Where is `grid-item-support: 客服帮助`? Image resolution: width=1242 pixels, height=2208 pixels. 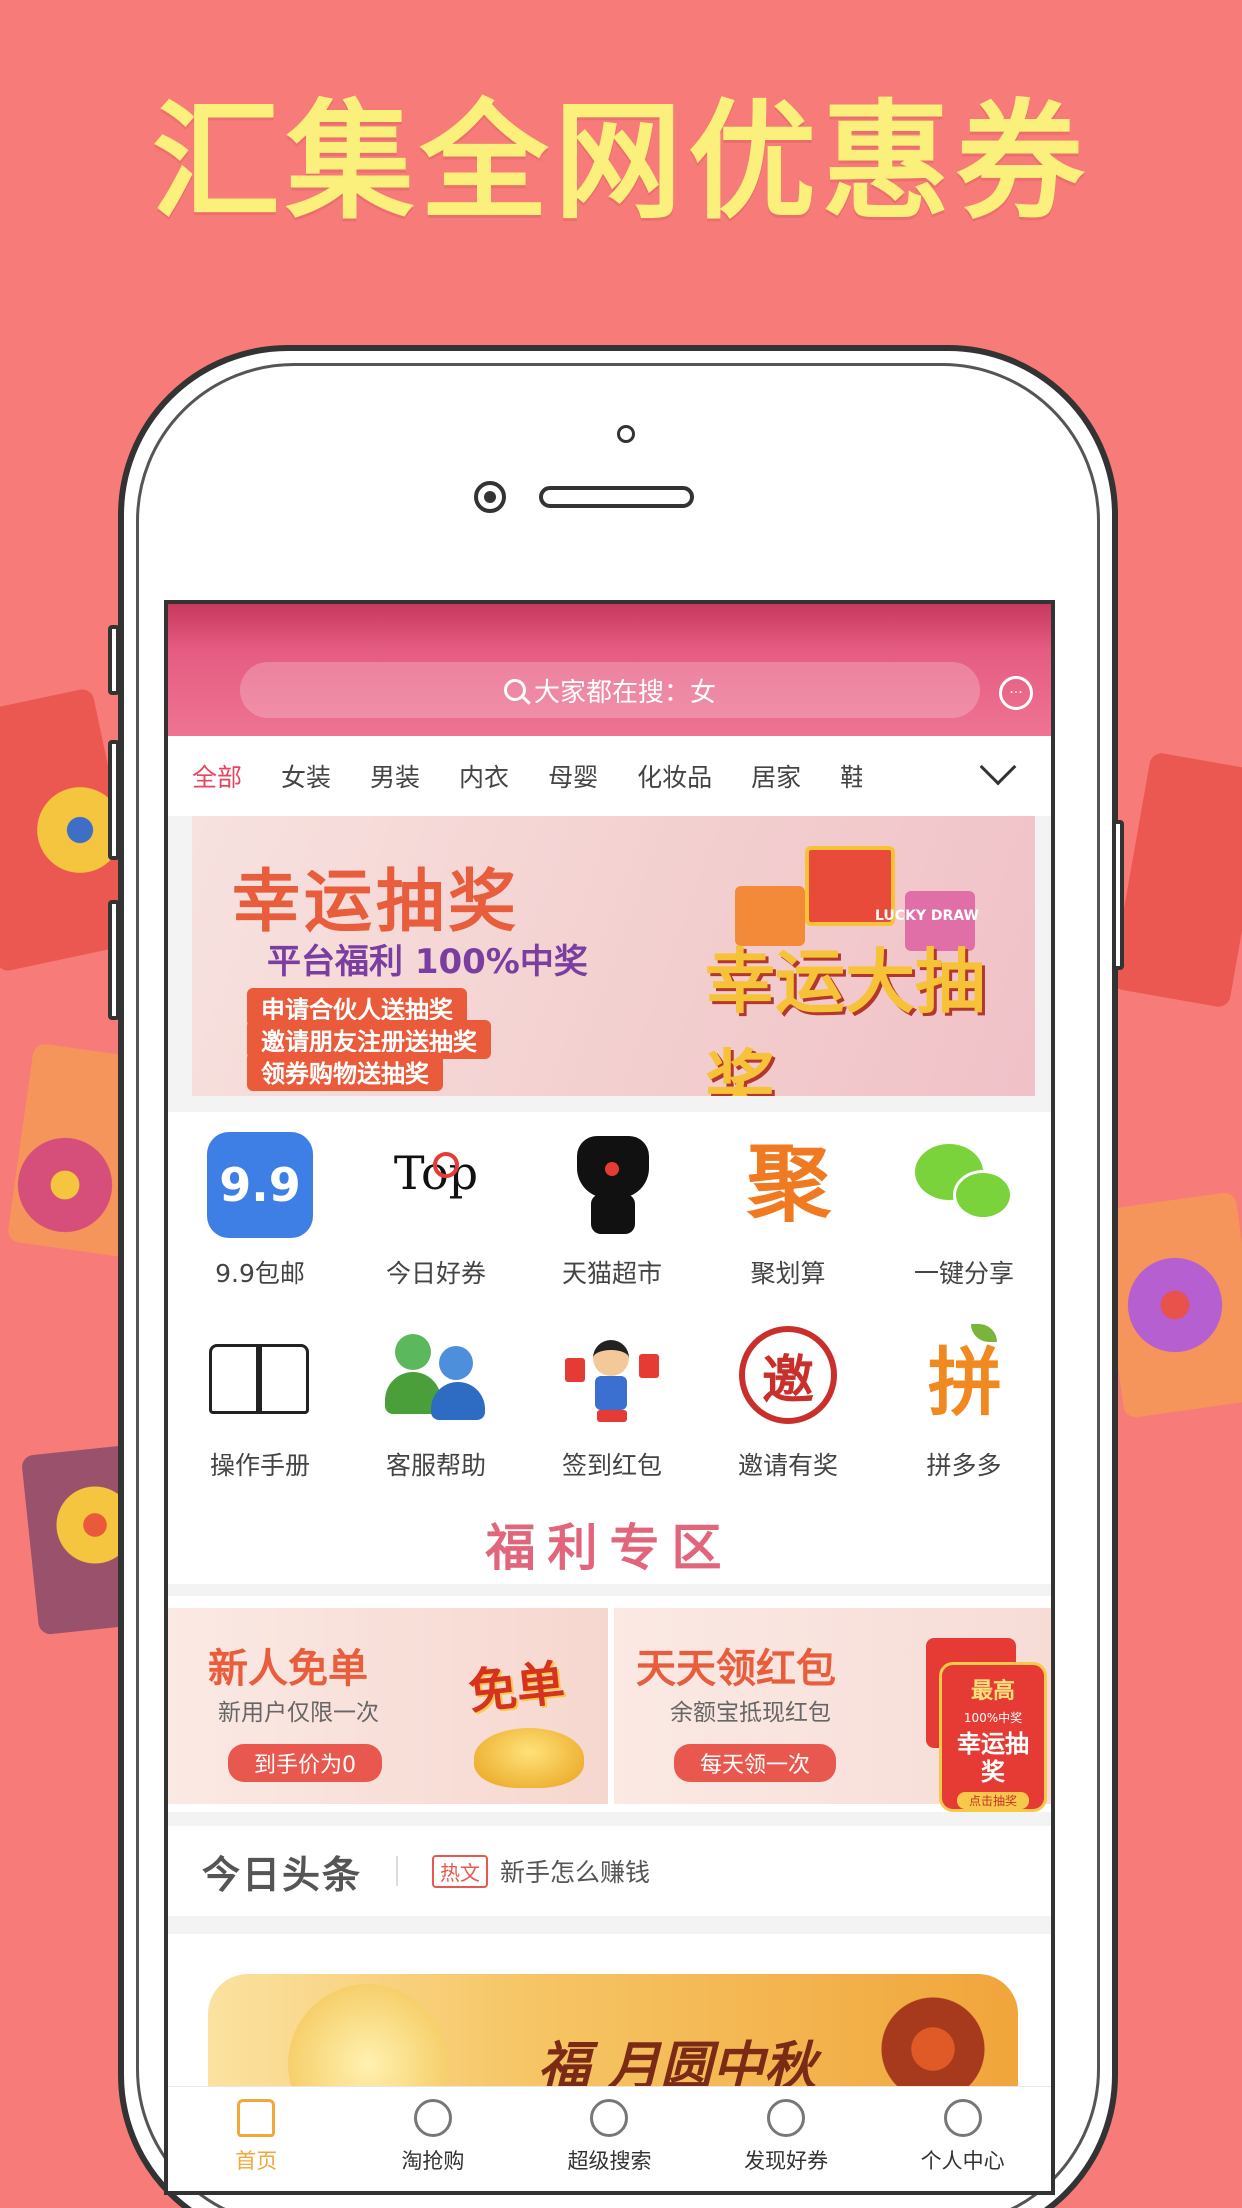 grid-item-support: 客服帮助 is located at coordinates (436, 1403).